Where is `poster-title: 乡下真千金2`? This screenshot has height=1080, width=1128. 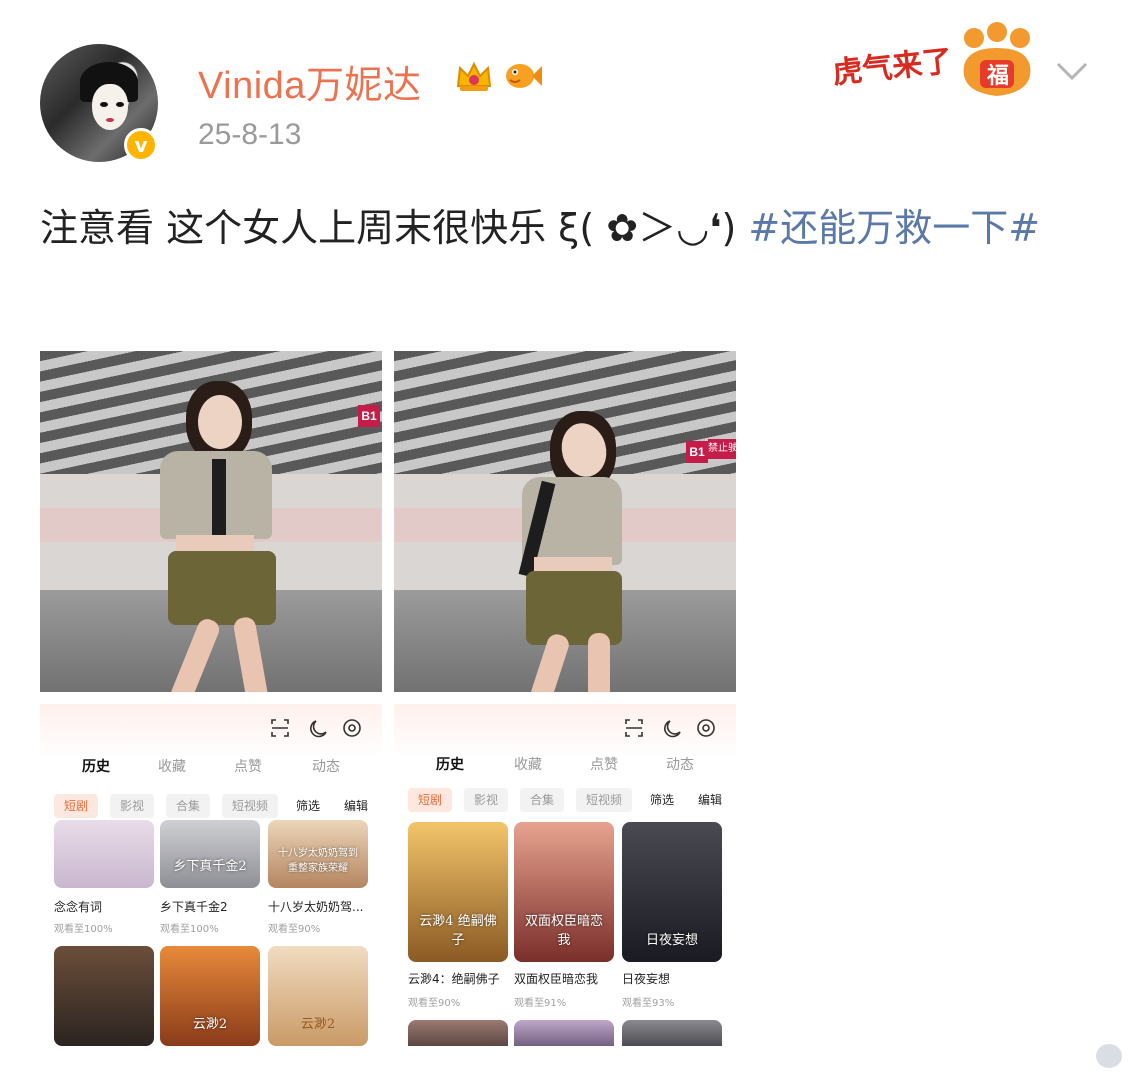
poster-title: 乡下真千金2 is located at coordinates (210, 866).